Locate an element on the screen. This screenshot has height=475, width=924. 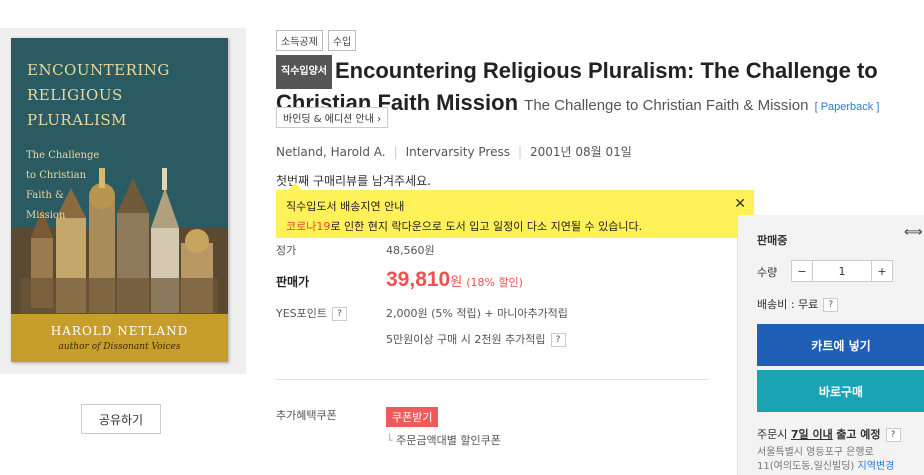
sale-price-row: 판매가 39,810 원 (18% 할인) is located at coordinates (399, 279).